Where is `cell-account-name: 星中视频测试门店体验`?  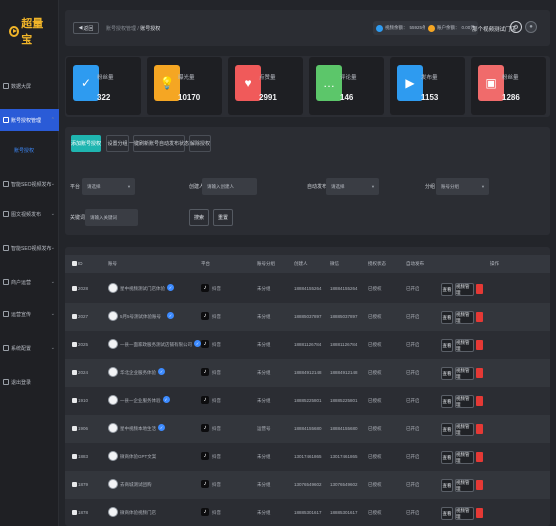
cell-account-name: 星中视频测试门店体验 is located at coordinates (142, 288).